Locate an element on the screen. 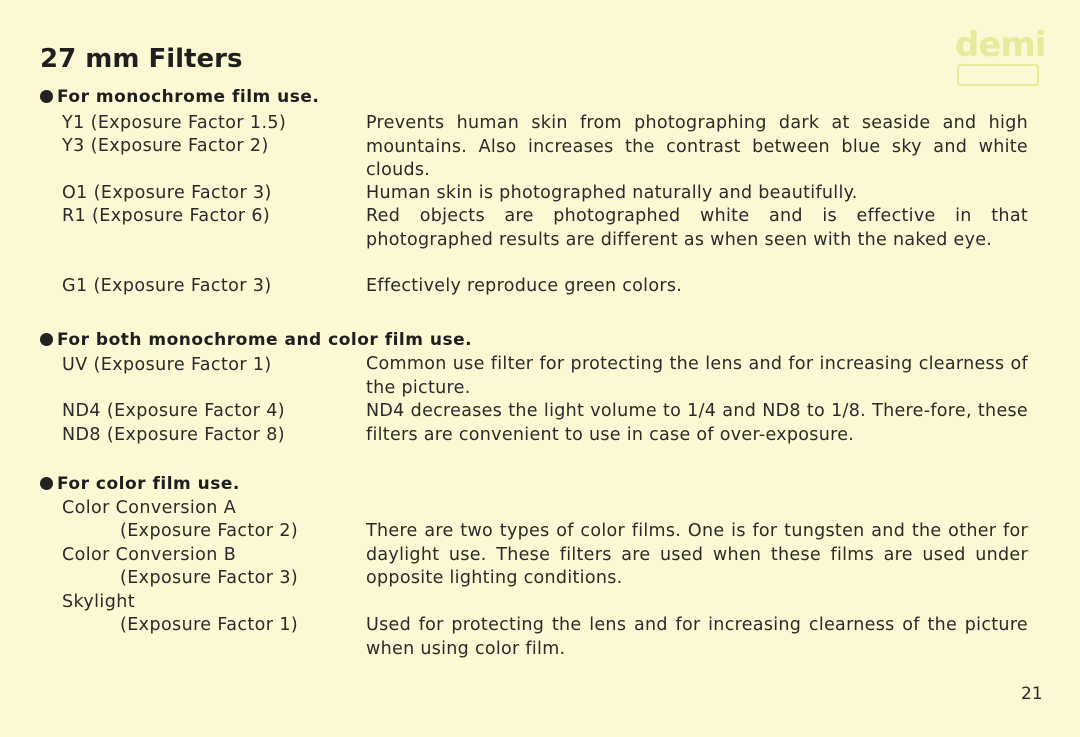  filter-nd4: ND4 (Exposure Factor 4) is located at coordinates (173, 411).